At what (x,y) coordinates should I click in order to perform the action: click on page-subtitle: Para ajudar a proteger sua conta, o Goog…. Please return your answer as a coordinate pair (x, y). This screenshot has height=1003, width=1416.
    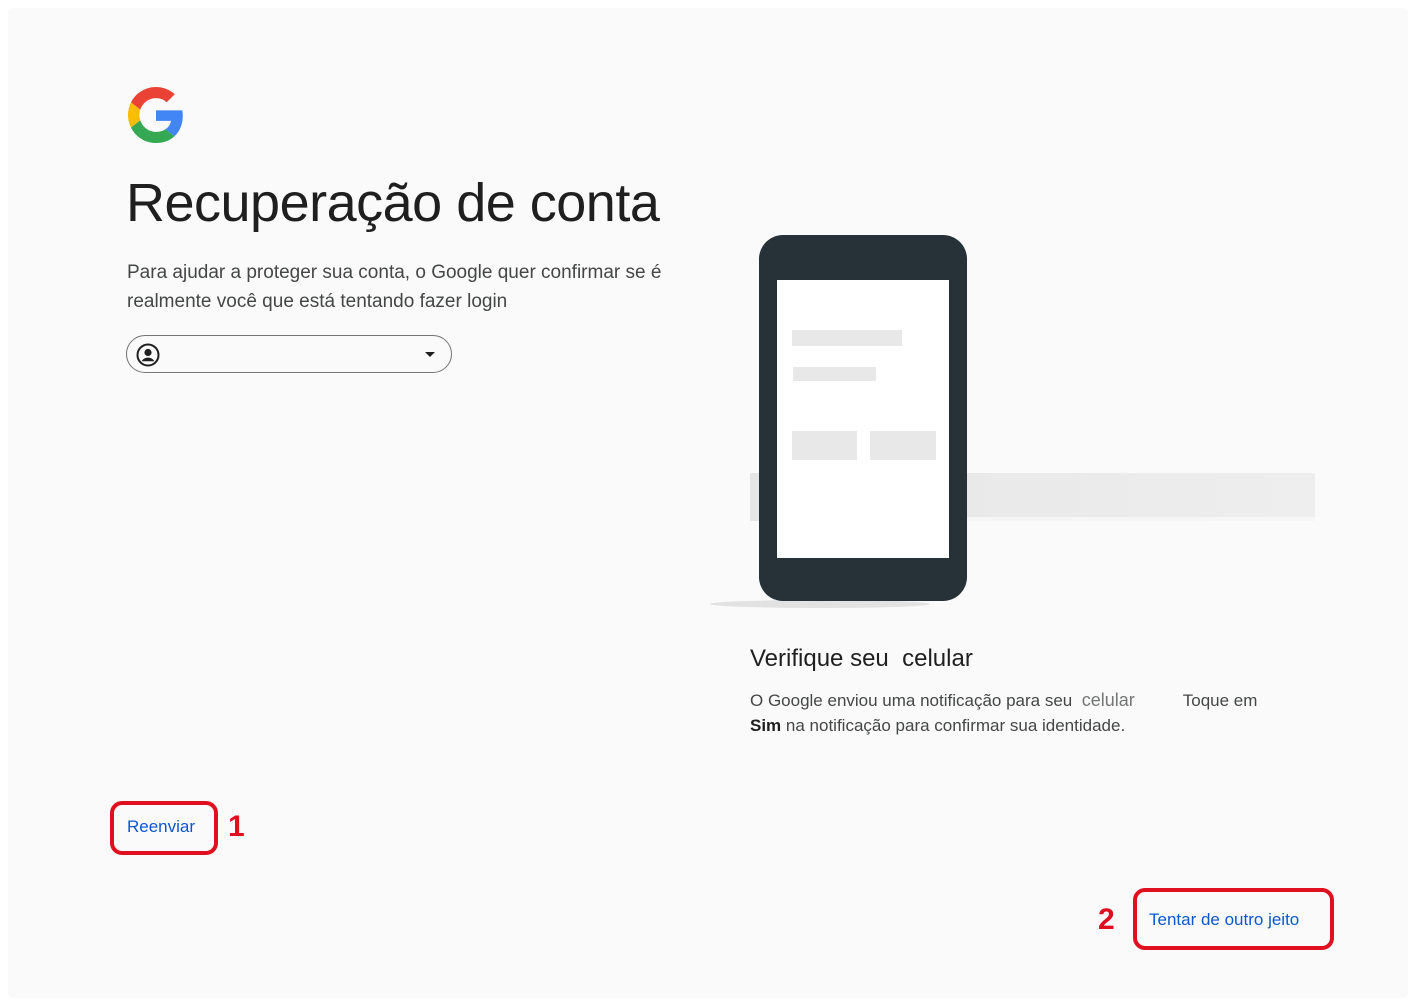
    Looking at the image, I should click on (394, 287).